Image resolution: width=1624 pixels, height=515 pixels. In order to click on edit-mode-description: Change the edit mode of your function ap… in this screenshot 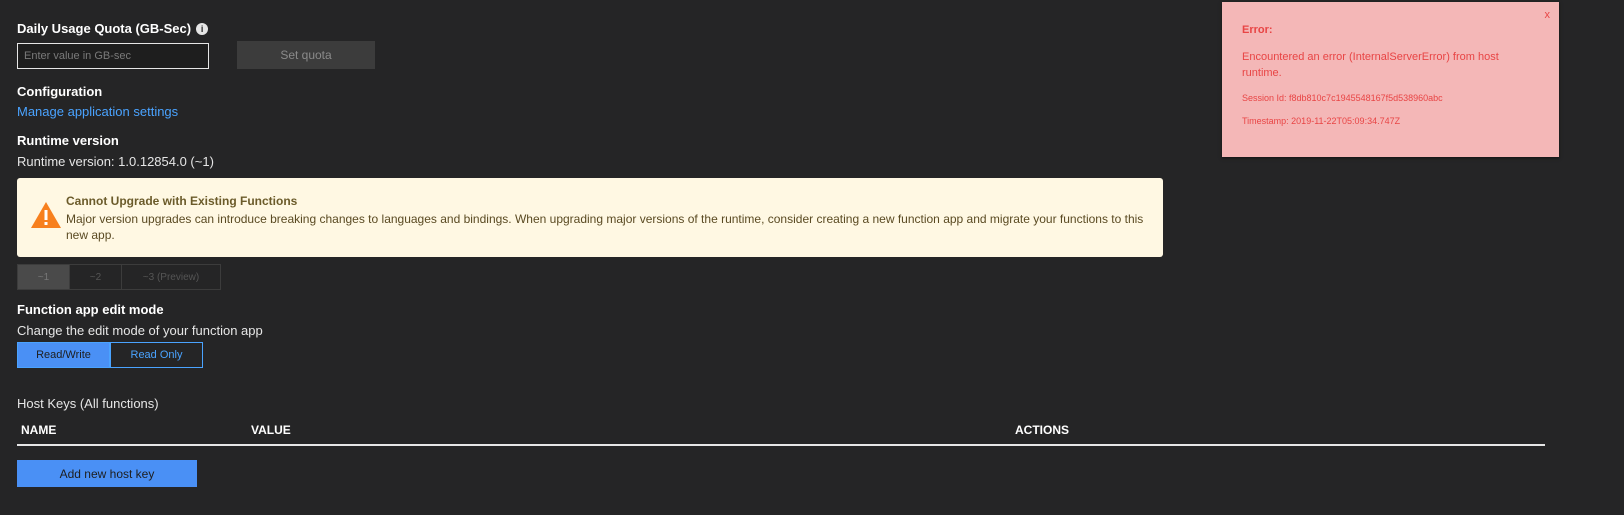, I will do `click(140, 330)`.